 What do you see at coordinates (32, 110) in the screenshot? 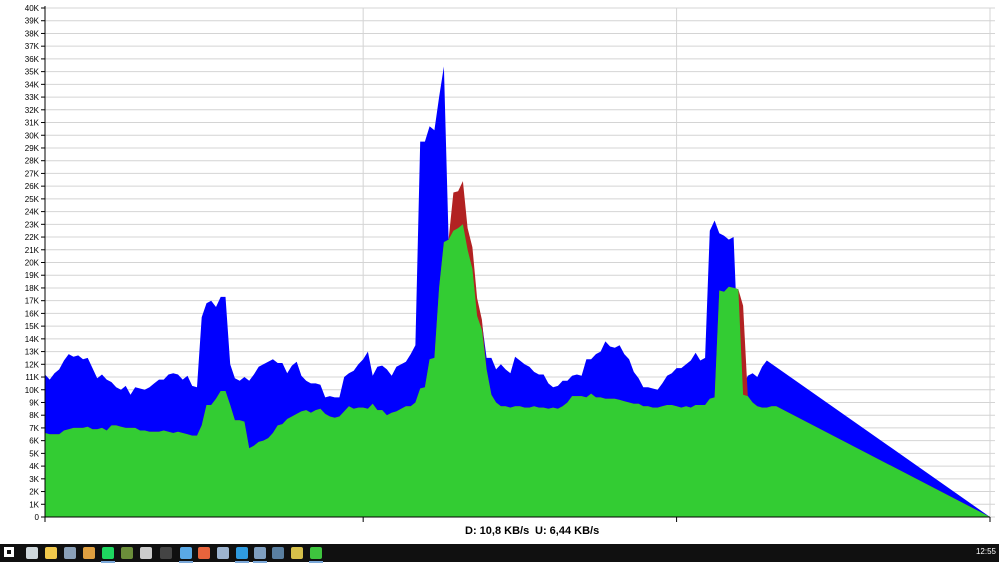
I see `y-tick-label: 32K` at bounding box center [32, 110].